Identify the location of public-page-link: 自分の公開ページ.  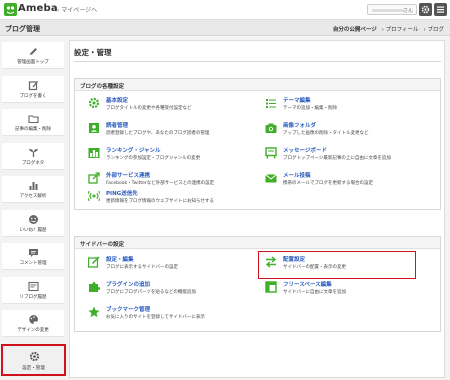
(355, 29).